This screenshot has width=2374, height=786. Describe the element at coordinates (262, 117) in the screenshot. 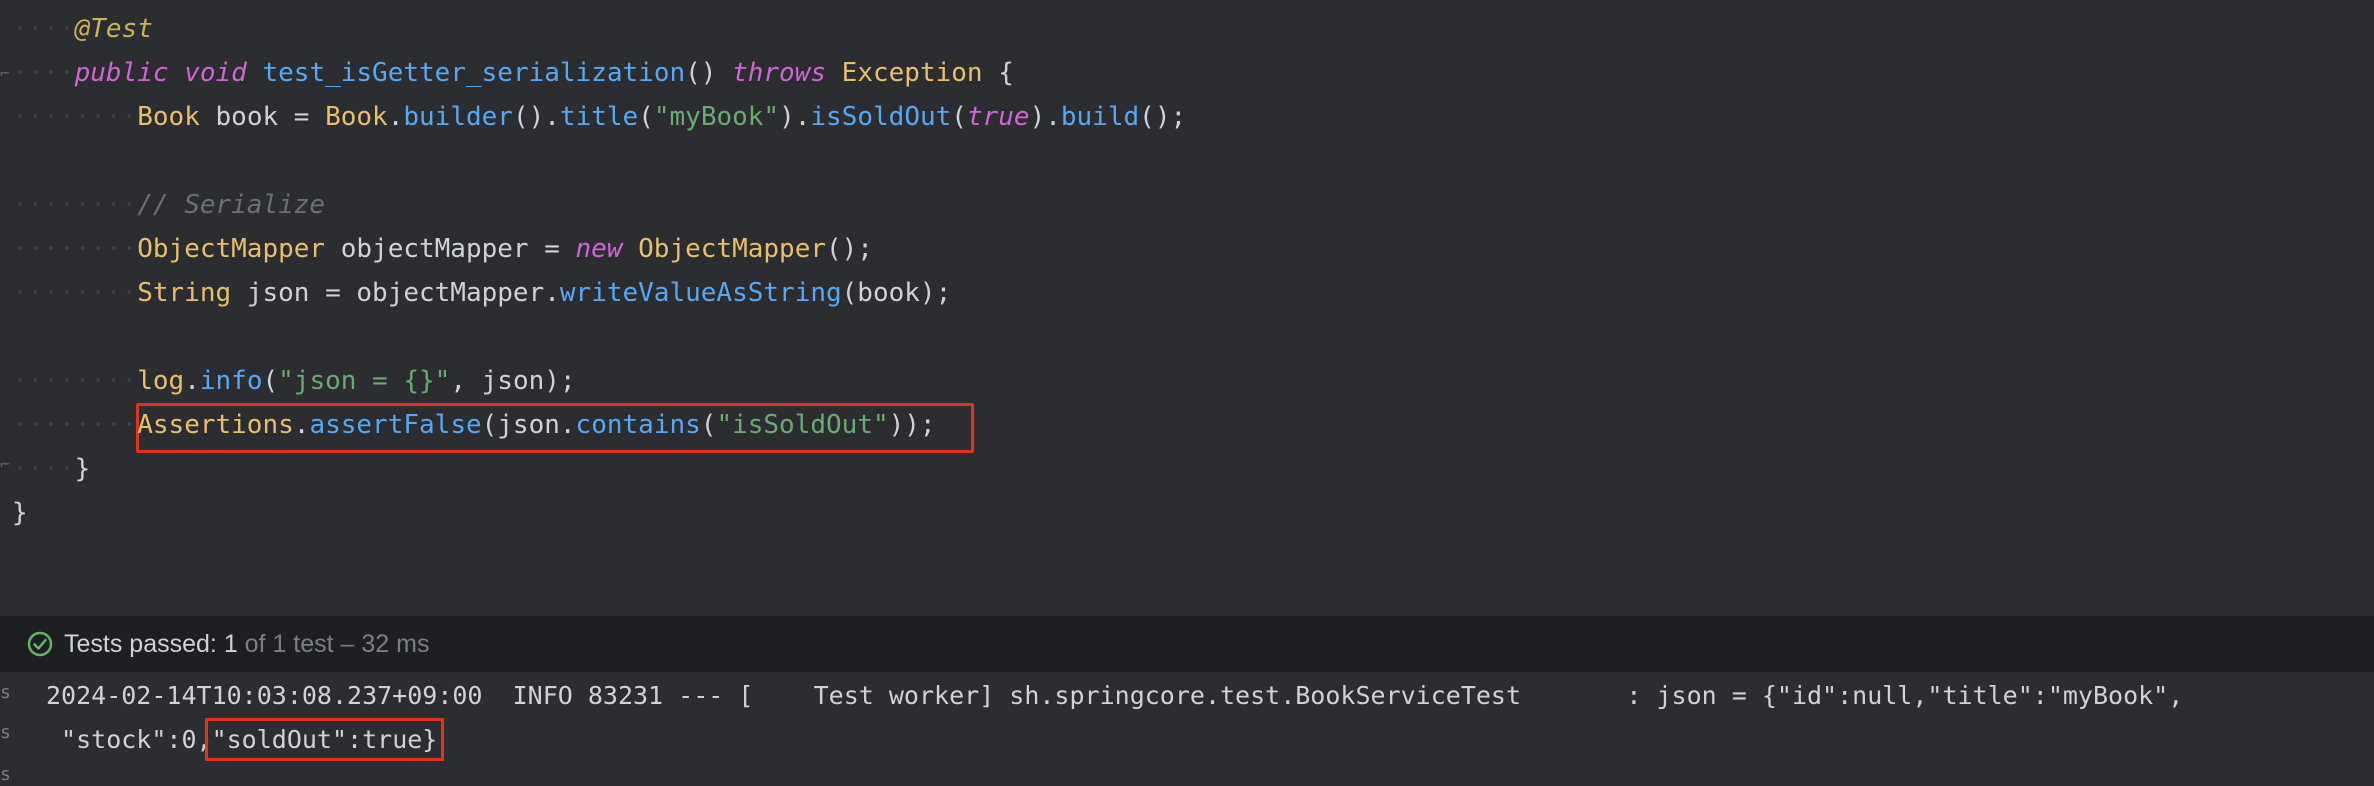

I see `code-token: book =` at that location.